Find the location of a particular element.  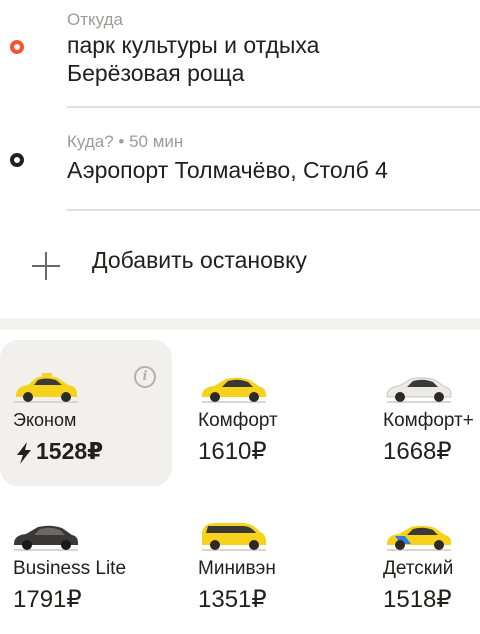

to-caption: Куда? • 50 мин is located at coordinates (125, 141).